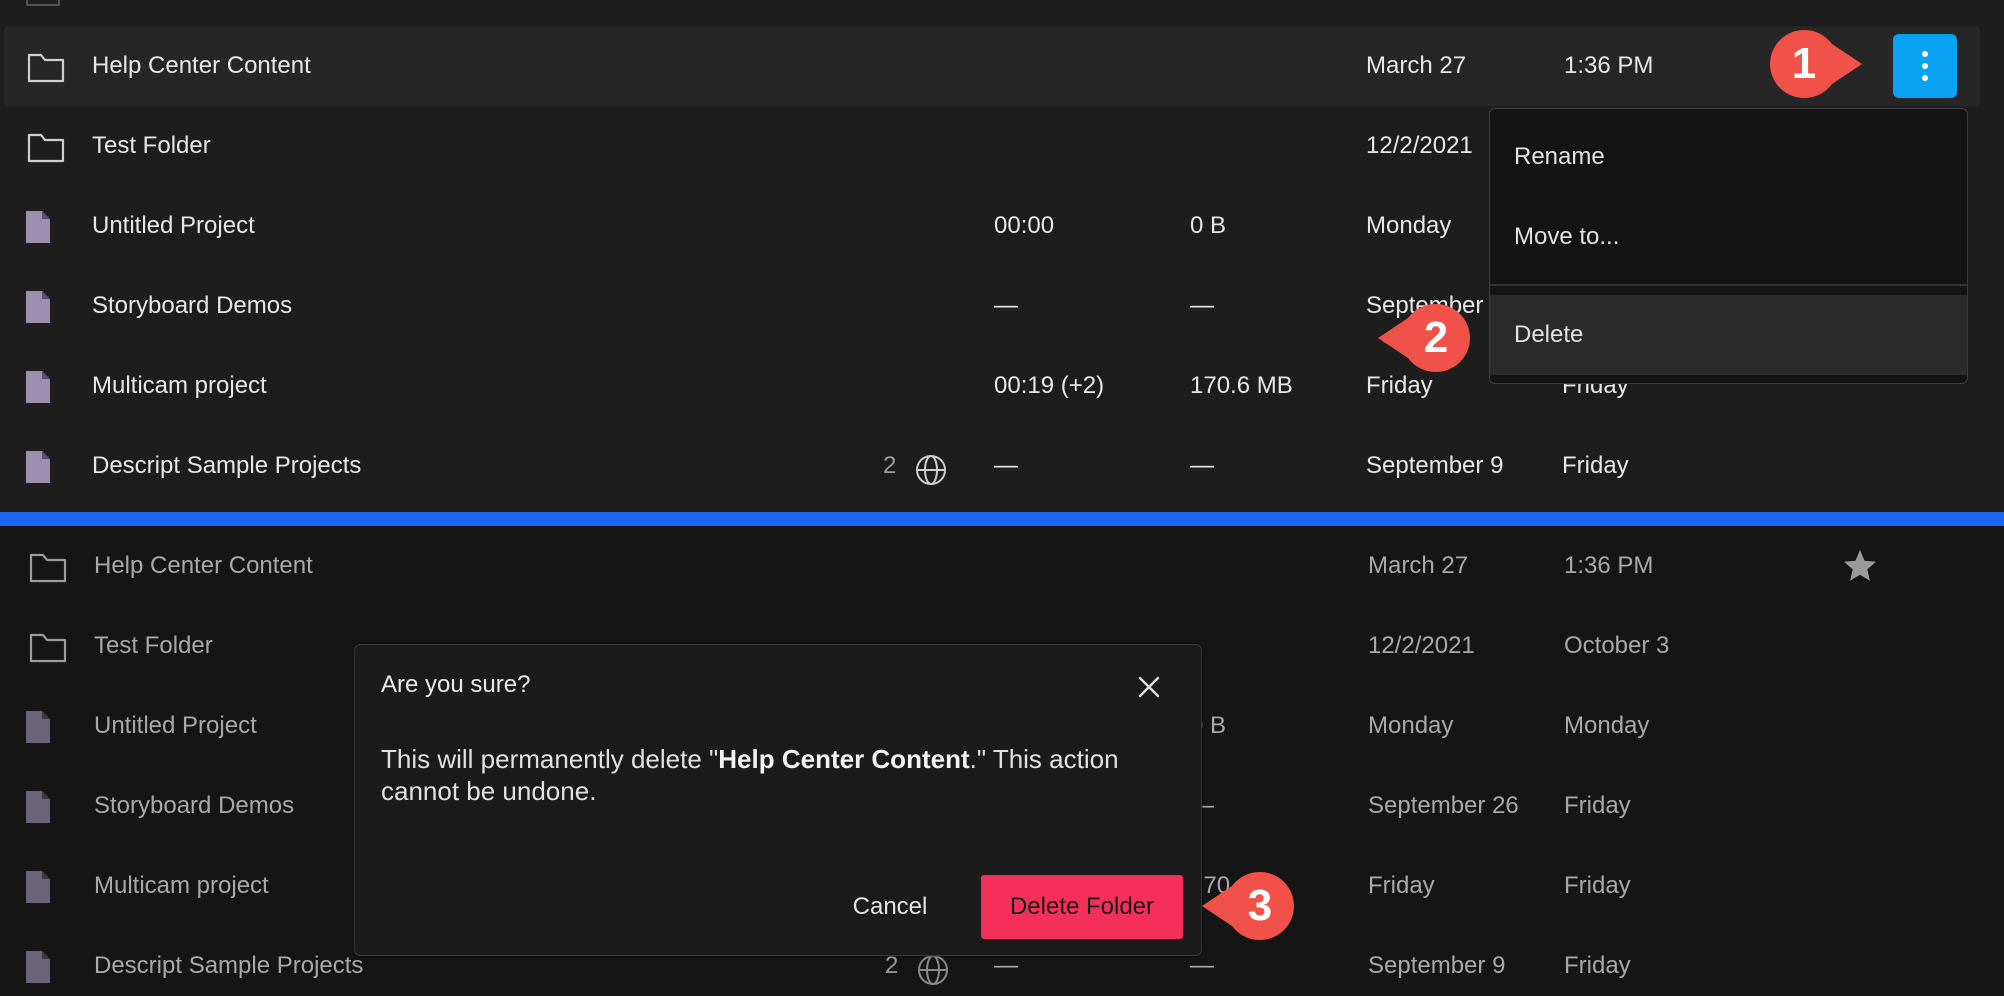  What do you see at coordinates (890, 465) in the screenshot?
I see `row-share-count: 2` at bounding box center [890, 465].